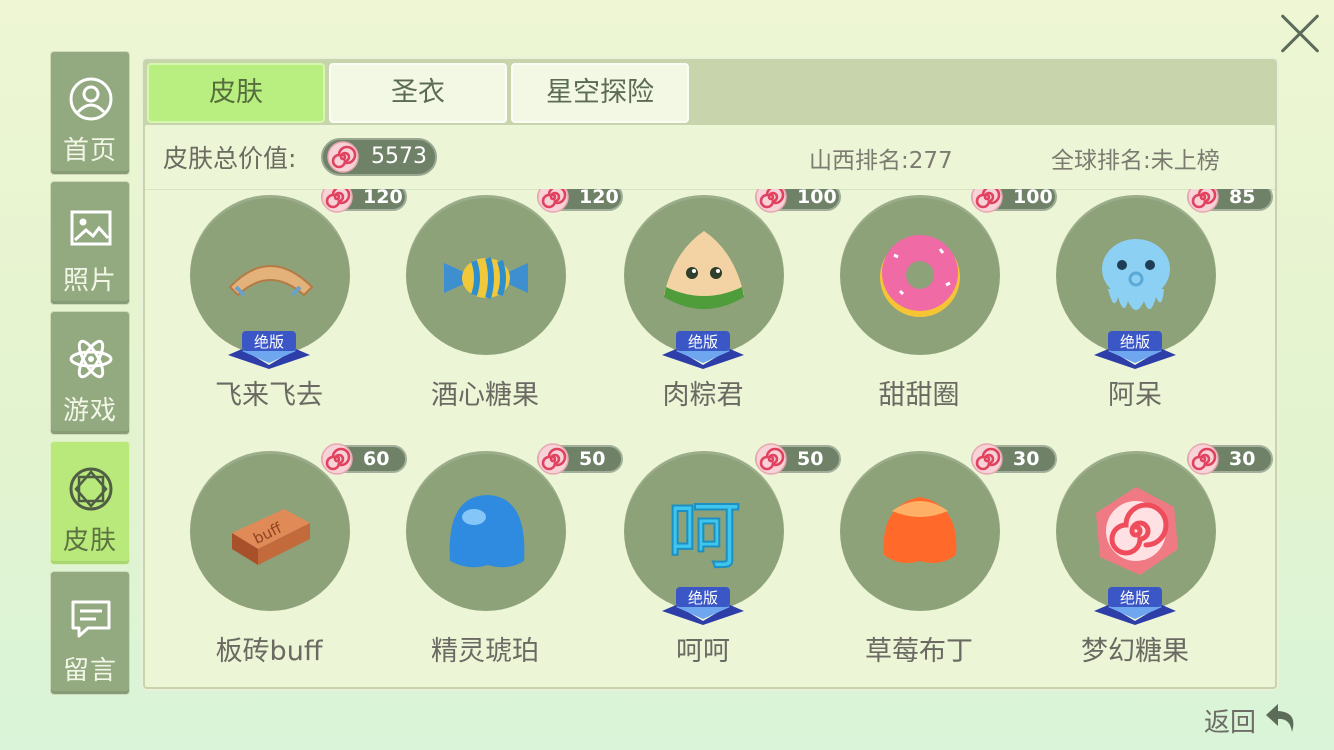  Describe the element at coordinates (1242, 198) in the screenshot. I see `price-value: 85` at that location.